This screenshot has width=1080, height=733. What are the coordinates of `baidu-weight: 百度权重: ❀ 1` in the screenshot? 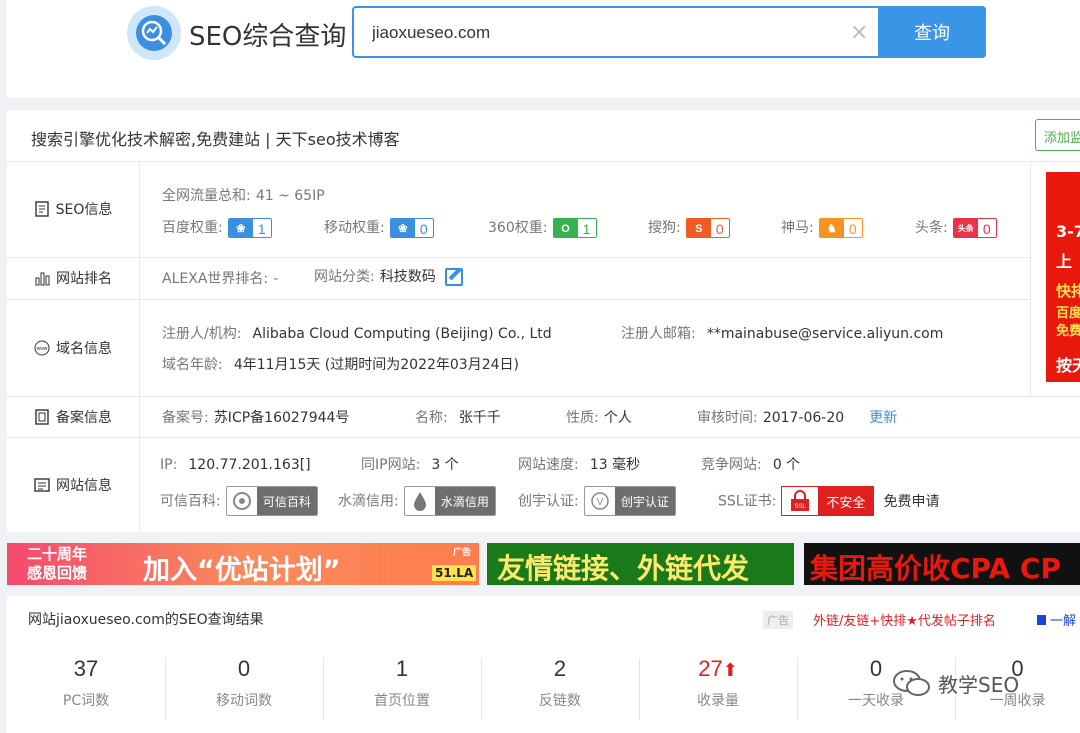 It's located at (217, 227).